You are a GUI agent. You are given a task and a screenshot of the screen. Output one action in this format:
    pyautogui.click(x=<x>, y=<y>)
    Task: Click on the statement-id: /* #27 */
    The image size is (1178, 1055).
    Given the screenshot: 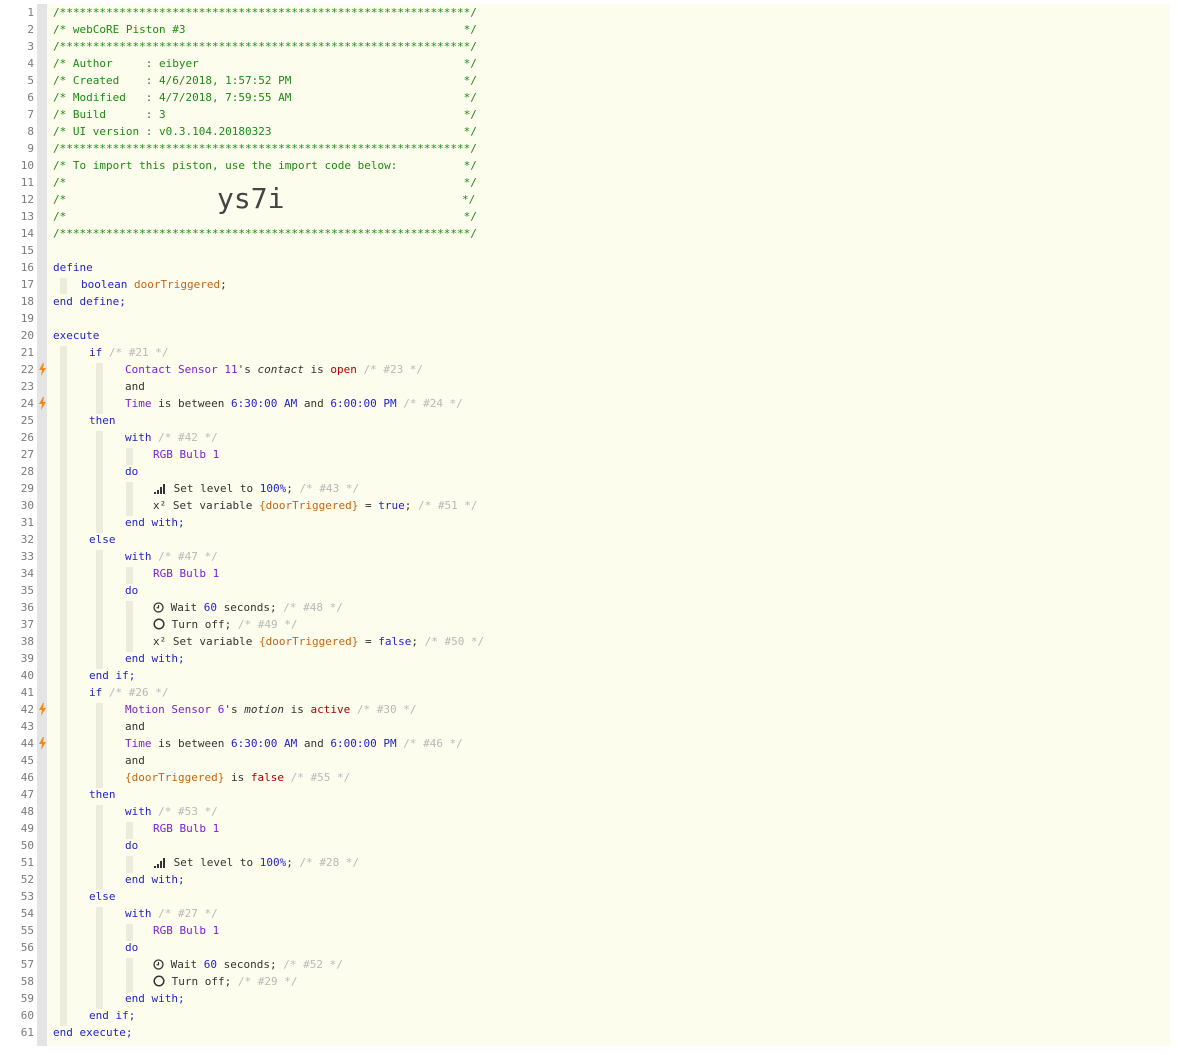 What is the action you would take?
    pyautogui.click(x=188, y=913)
    